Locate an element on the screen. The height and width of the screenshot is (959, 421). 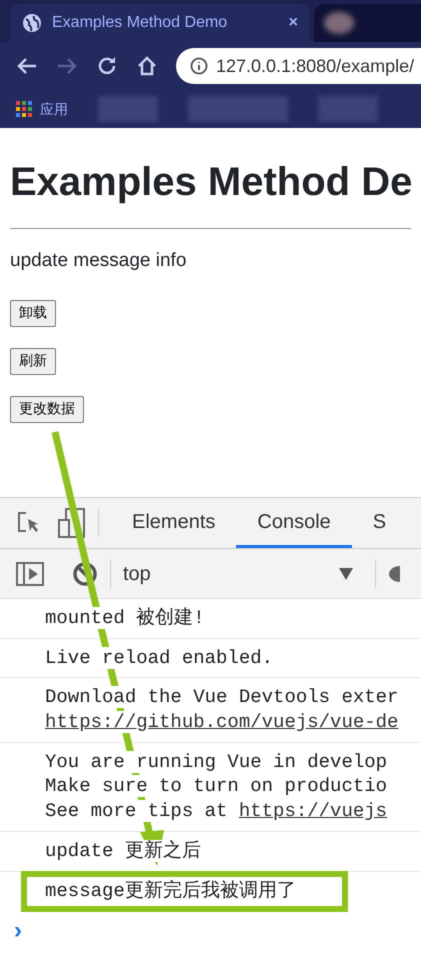
blurred-tab is located at coordinates (367, 23).